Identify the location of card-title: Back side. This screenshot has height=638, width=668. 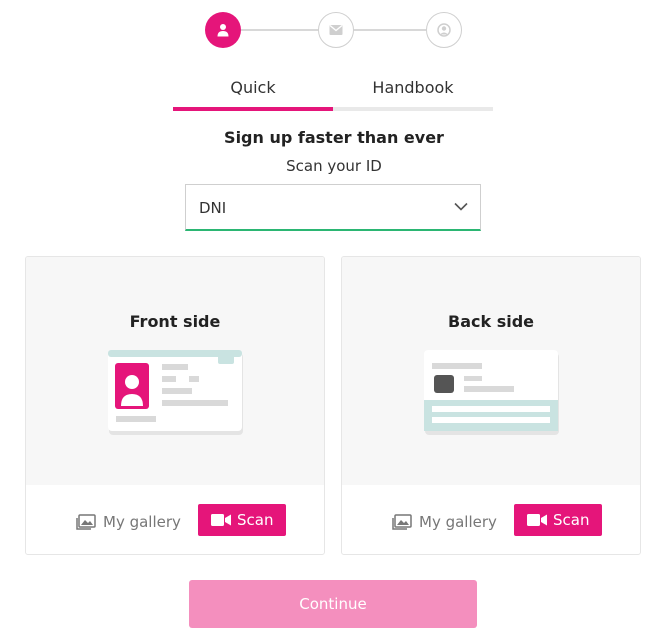
(491, 321).